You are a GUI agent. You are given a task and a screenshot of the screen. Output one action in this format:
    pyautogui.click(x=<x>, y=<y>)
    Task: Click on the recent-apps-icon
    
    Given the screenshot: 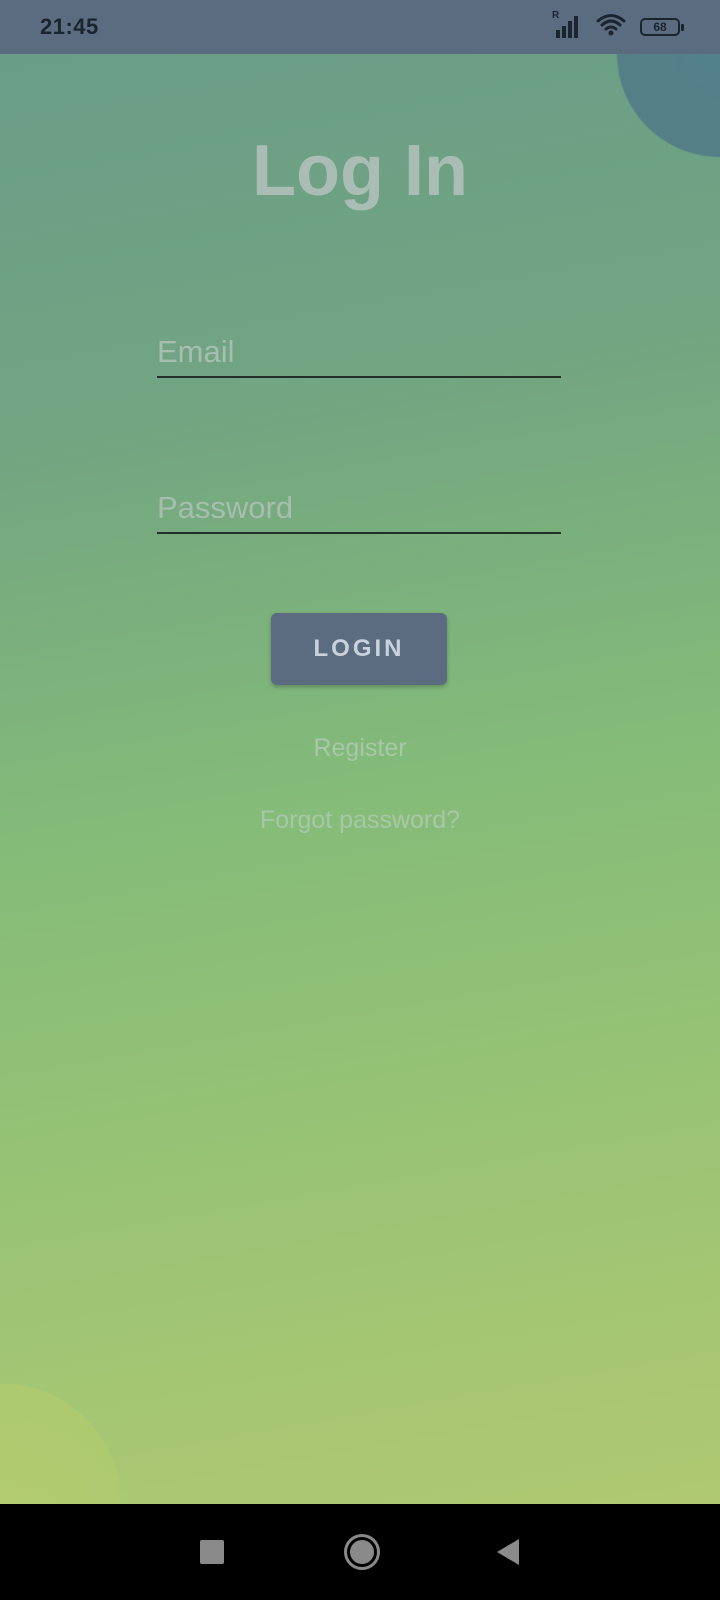 What is the action you would take?
    pyautogui.click(x=212, y=1552)
    